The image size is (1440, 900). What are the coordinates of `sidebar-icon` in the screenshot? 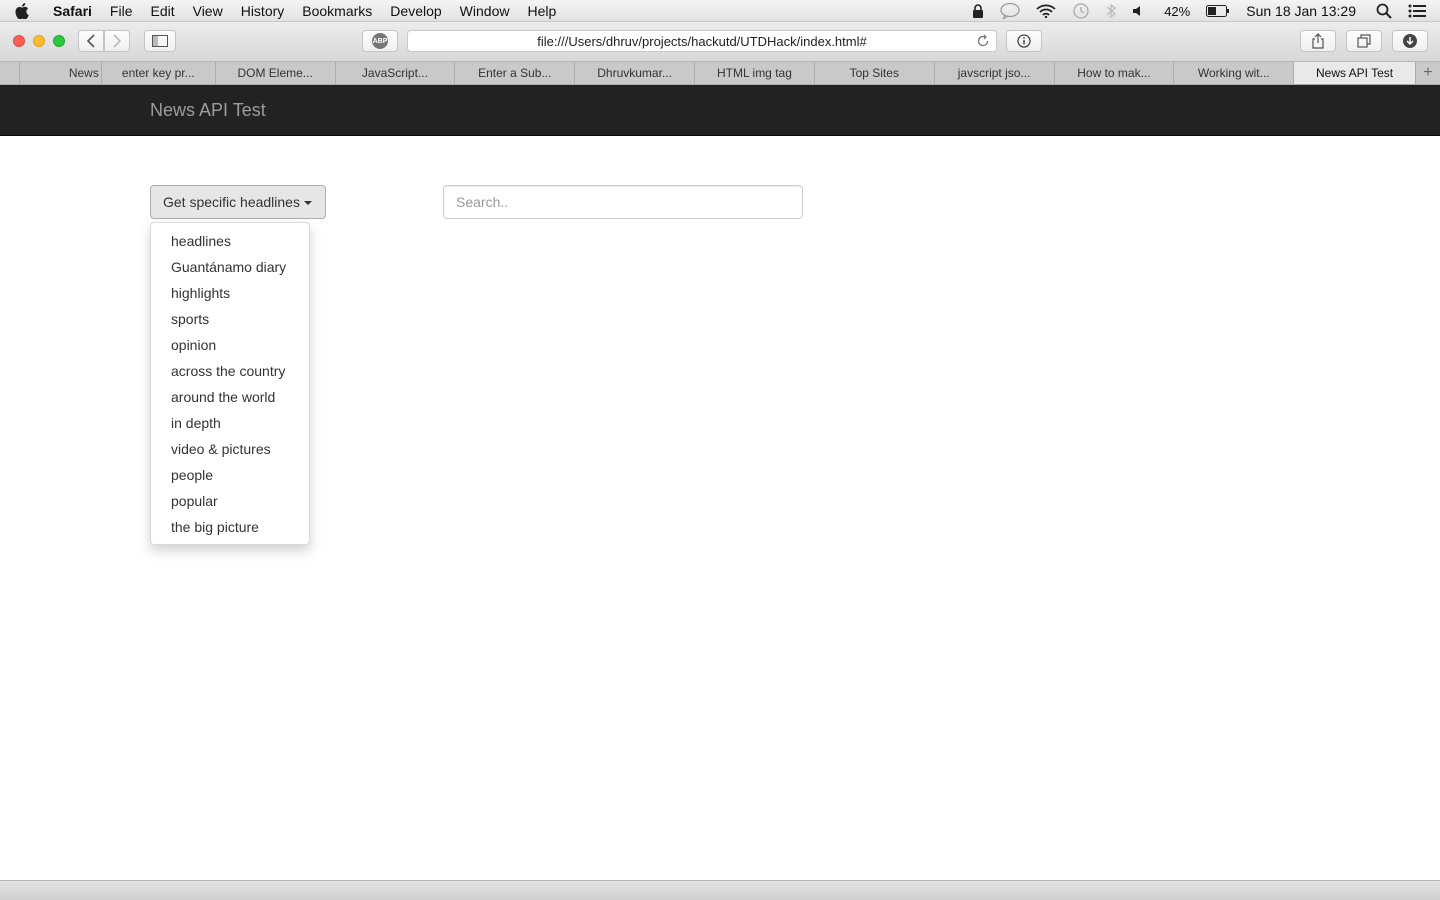 It's located at (160, 41).